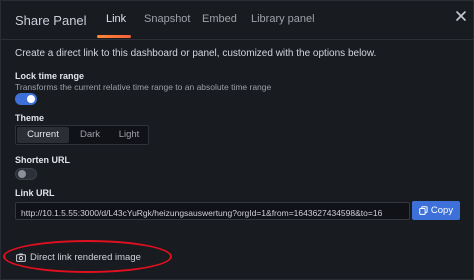 The width and height of the screenshot is (474, 280). What do you see at coordinates (283, 19) in the screenshot?
I see `tab-library-panel: Library panel` at bounding box center [283, 19].